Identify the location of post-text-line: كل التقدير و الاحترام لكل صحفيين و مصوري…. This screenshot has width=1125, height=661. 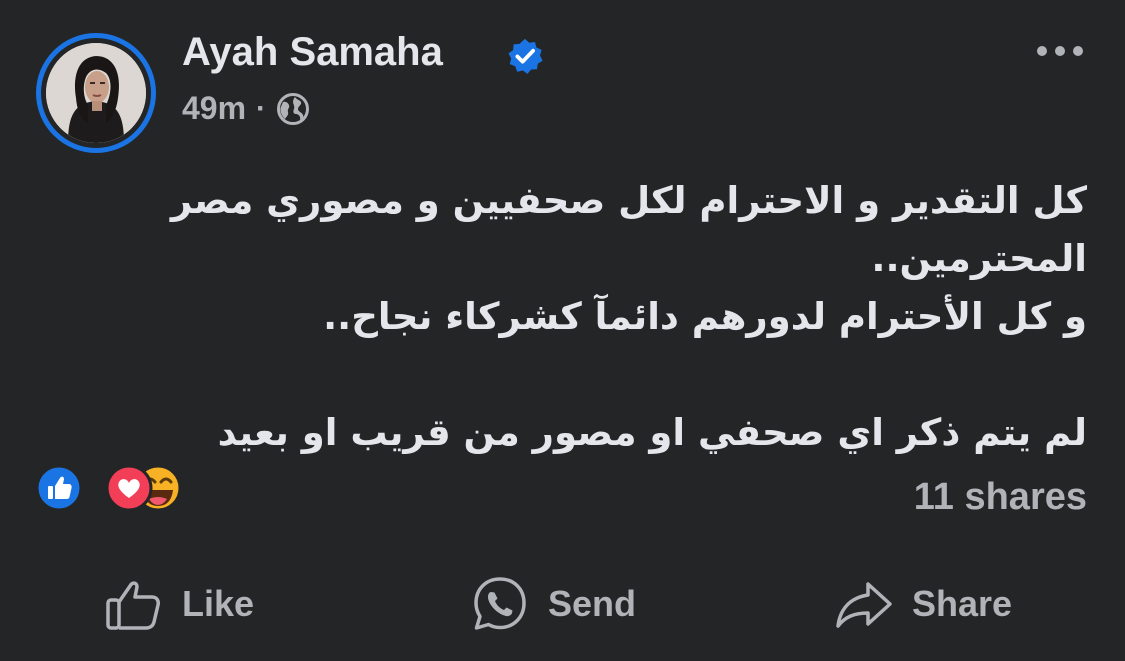
(628, 229).